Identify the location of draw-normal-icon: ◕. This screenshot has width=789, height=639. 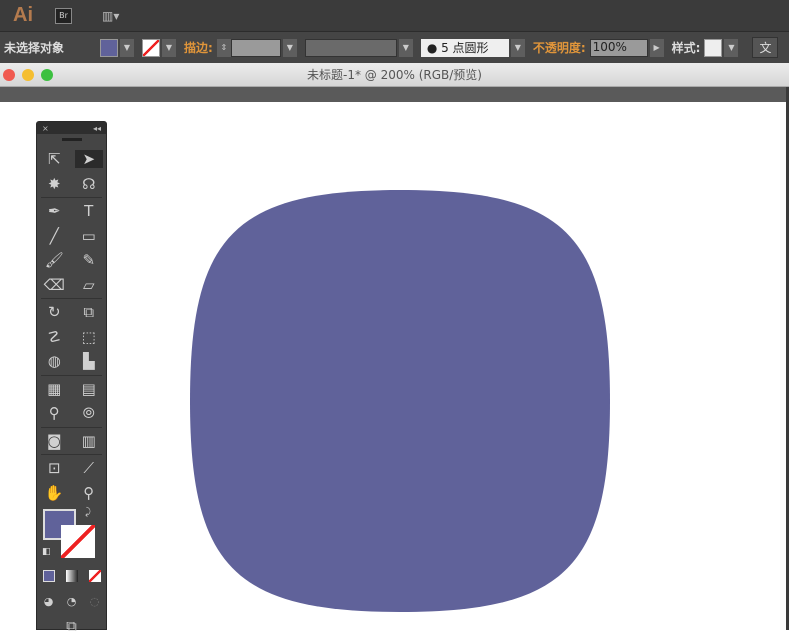
(48, 601).